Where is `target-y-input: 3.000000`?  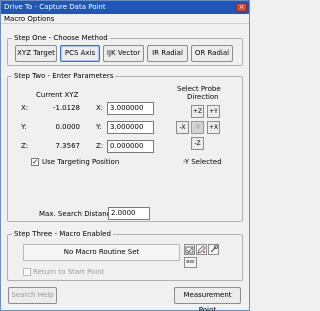 target-y-input: 3.000000 is located at coordinates (130, 127).